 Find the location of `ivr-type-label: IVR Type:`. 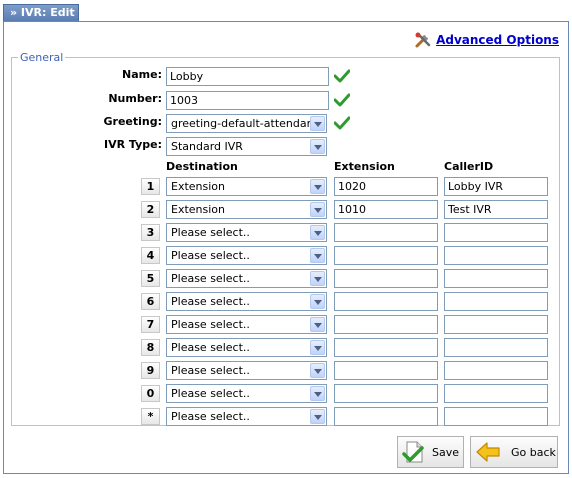

ivr-type-label: IVR Type: is located at coordinates (132, 144).